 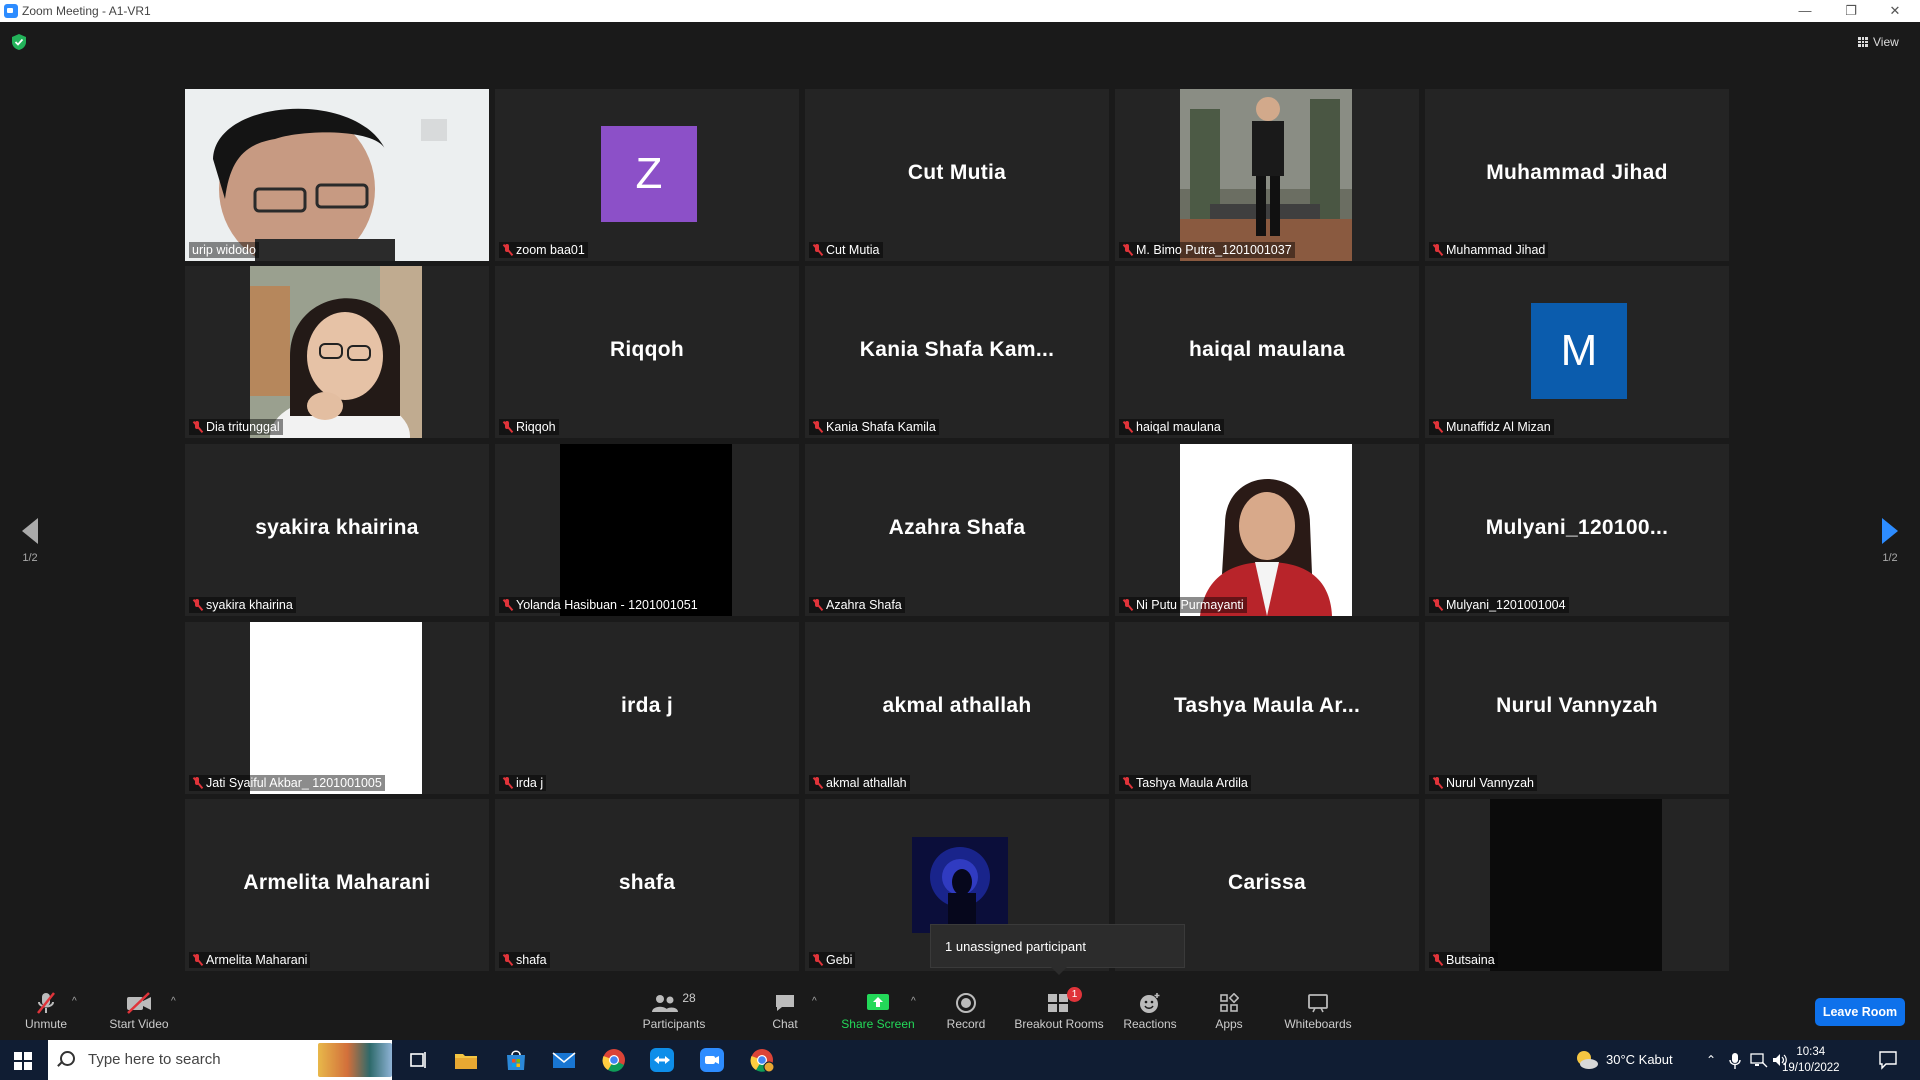 What do you see at coordinates (814, 1001) in the screenshot?
I see `chat-options-caret: ^` at bounding box center [814, 1001].